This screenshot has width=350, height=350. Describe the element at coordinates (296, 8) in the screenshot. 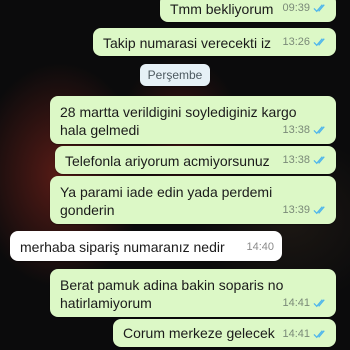

I see `message-time: 09:39` at that location.